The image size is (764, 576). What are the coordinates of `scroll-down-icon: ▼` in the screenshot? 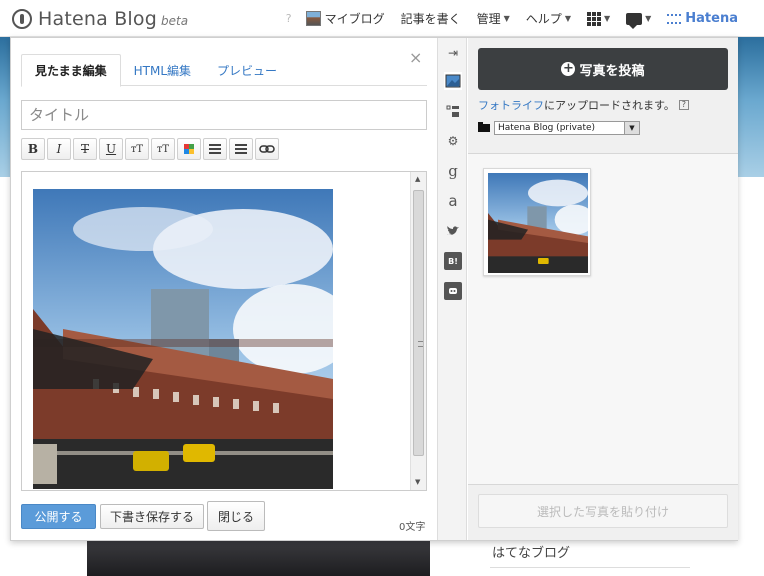 It's located at (417, 482).